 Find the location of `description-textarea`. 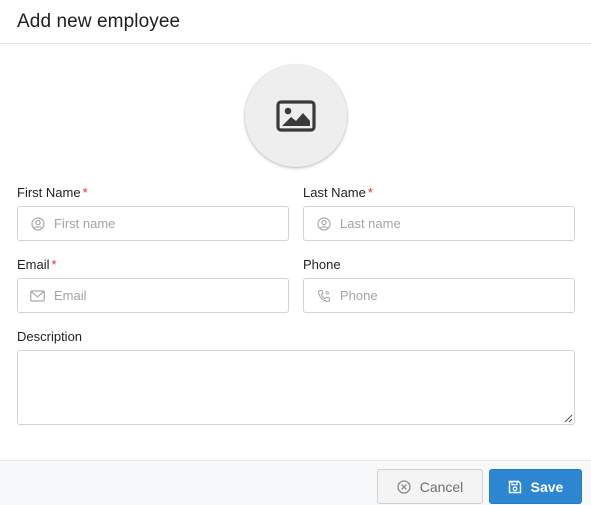

description-textarea is located at coordinates (296, 387).